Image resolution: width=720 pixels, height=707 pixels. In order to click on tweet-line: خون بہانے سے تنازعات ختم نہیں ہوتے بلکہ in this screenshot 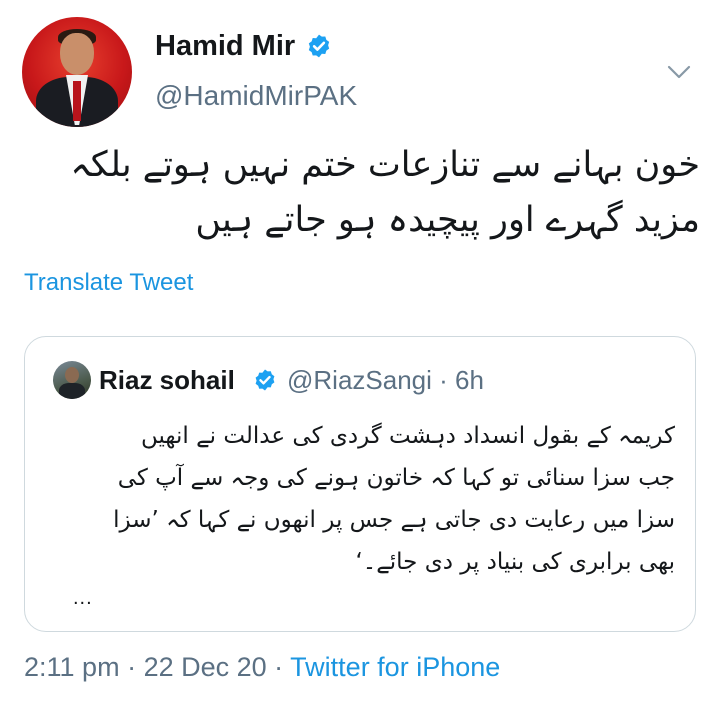, I will do `click(385, 165)`.